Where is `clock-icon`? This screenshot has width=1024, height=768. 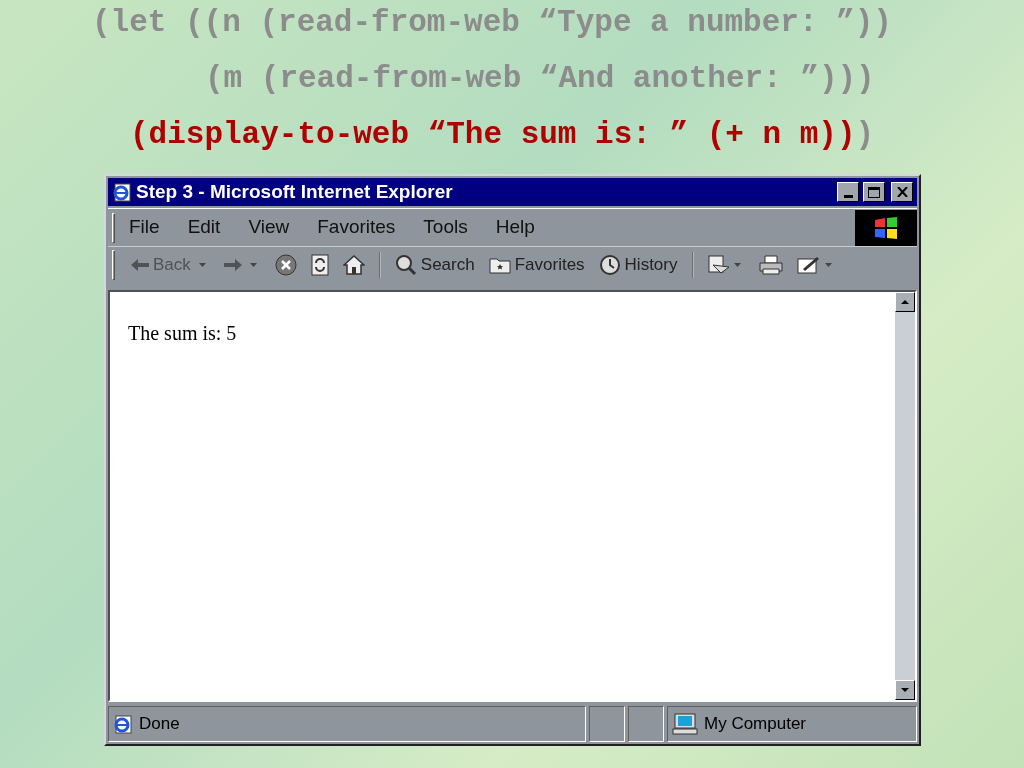
clock-icon is located at coordinates (609, 264).